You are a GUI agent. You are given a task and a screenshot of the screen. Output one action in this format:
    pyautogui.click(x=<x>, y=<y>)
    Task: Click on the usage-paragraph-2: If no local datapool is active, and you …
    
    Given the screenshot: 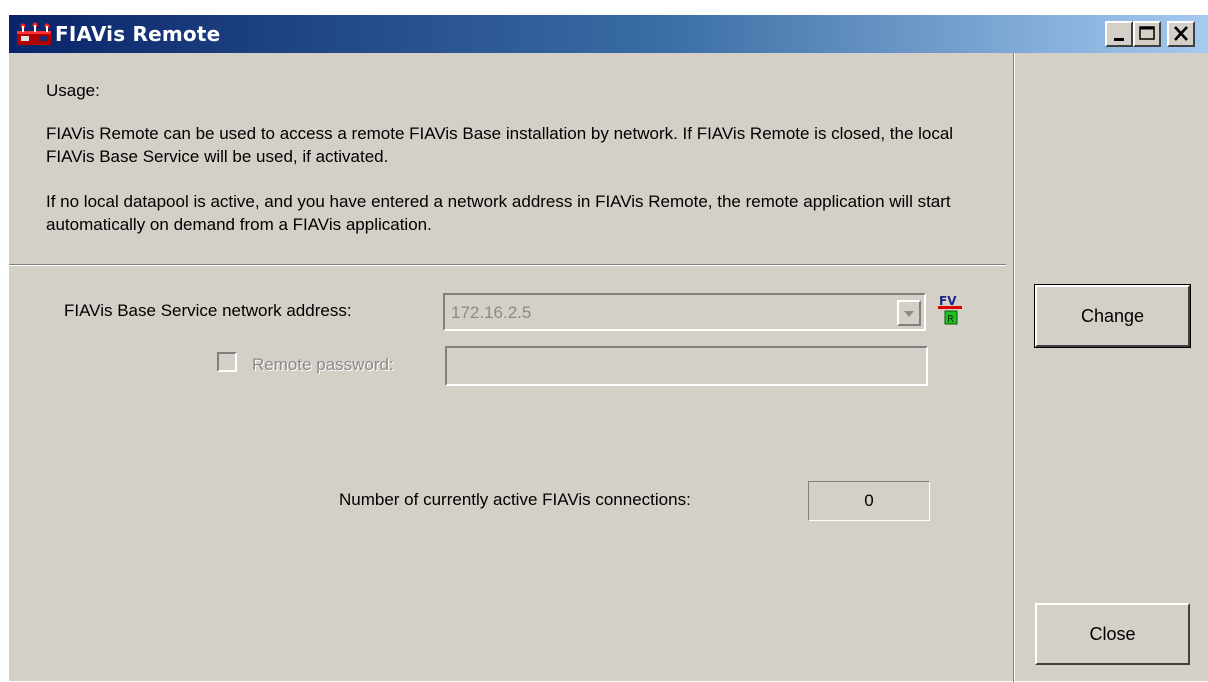 What is the action you would take?
    pyautogui.click(x=498, y=213)
    